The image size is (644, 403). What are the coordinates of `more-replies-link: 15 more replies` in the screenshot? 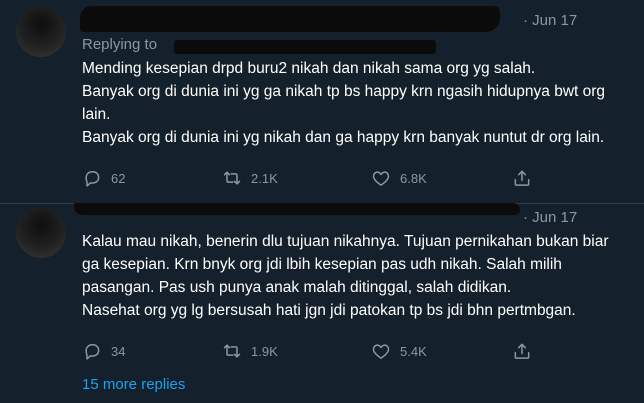 It's located at (133, 384).